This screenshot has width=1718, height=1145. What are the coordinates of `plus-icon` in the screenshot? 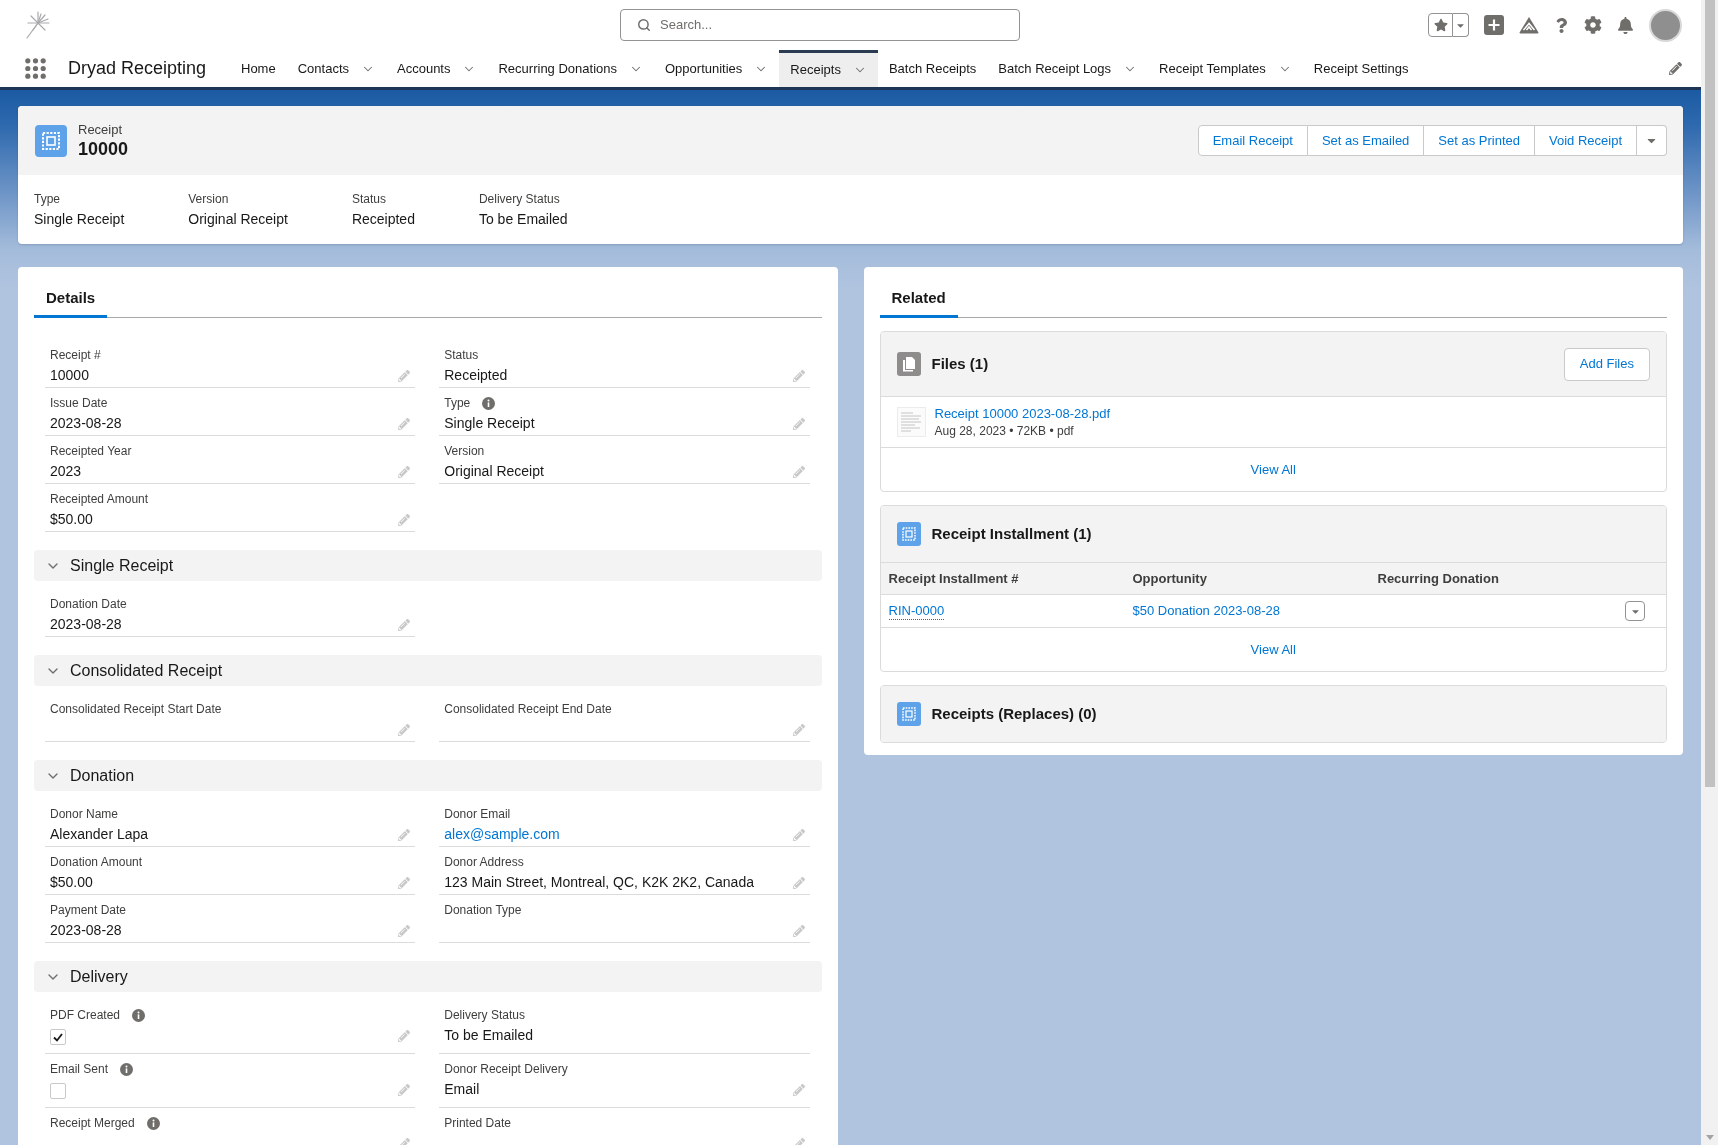 It's located at (1494, 25).